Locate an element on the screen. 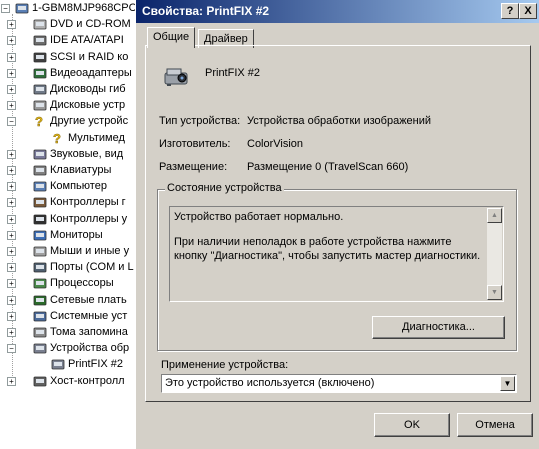  device-type-label: Тип устройства: is located at coordinates (200, 121).